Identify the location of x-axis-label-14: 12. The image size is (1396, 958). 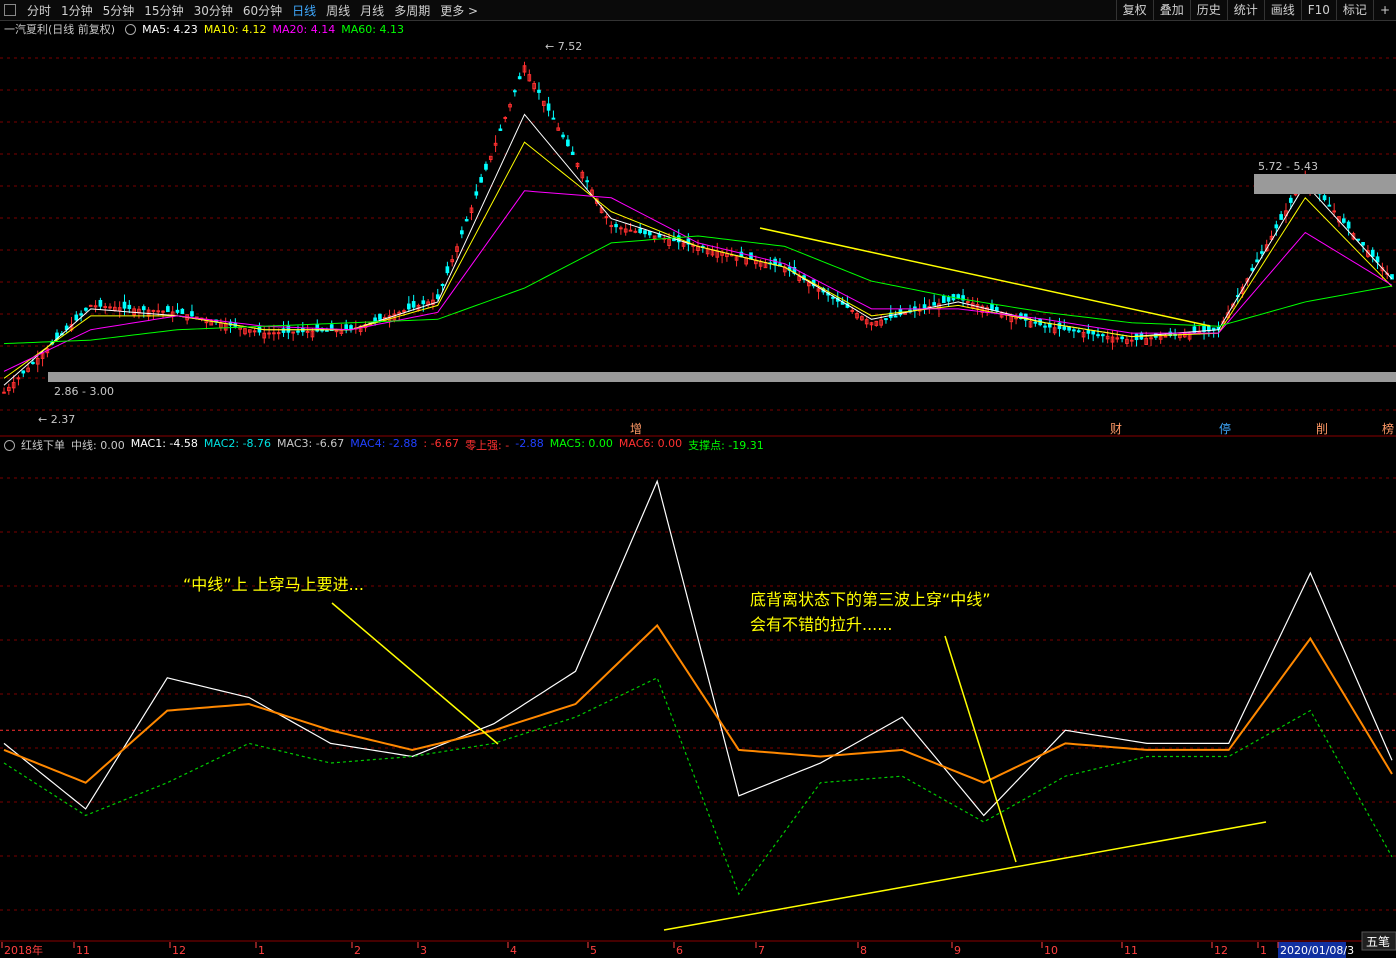
(1221, 950).